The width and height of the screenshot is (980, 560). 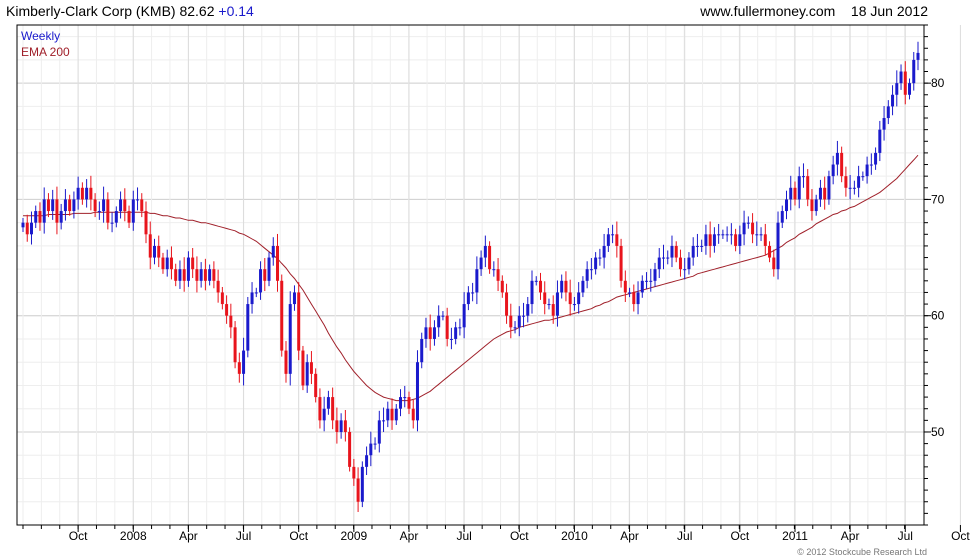 I want to click on y-tick-label: 60, so click(x=938, y=316).